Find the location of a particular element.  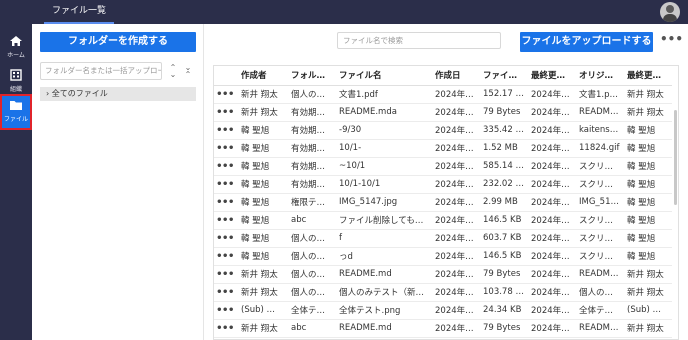

column-header-file-name: ファイル名 is located at coordinates (382, 76).